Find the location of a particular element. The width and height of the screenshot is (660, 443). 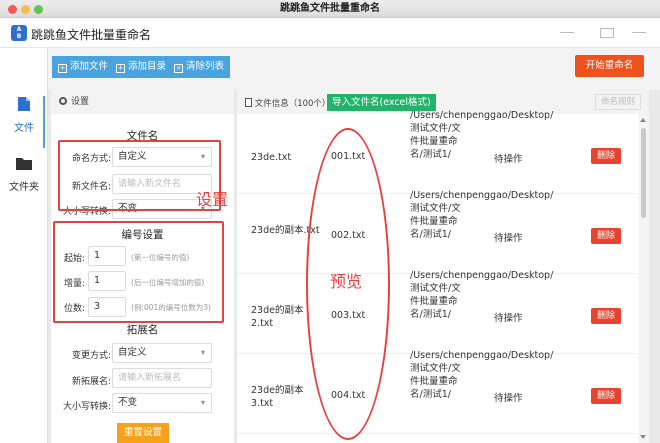

folder-icon is located at coordinates (24, 164).